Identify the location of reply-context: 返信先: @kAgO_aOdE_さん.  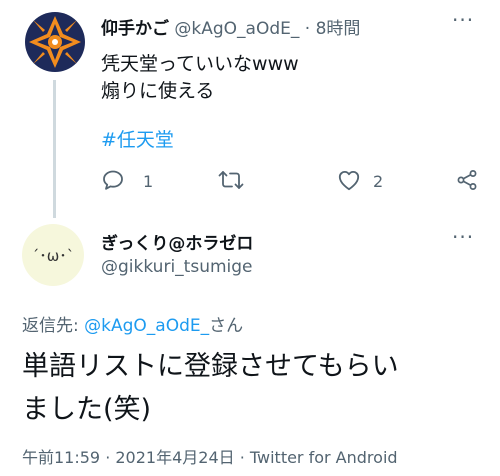
(132, 323).